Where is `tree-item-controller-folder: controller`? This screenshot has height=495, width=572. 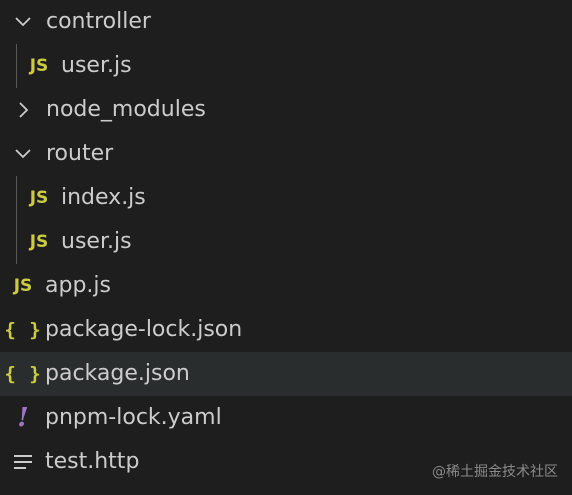
tree-item-controller-folder: controller is located at coordinates (286, 22).